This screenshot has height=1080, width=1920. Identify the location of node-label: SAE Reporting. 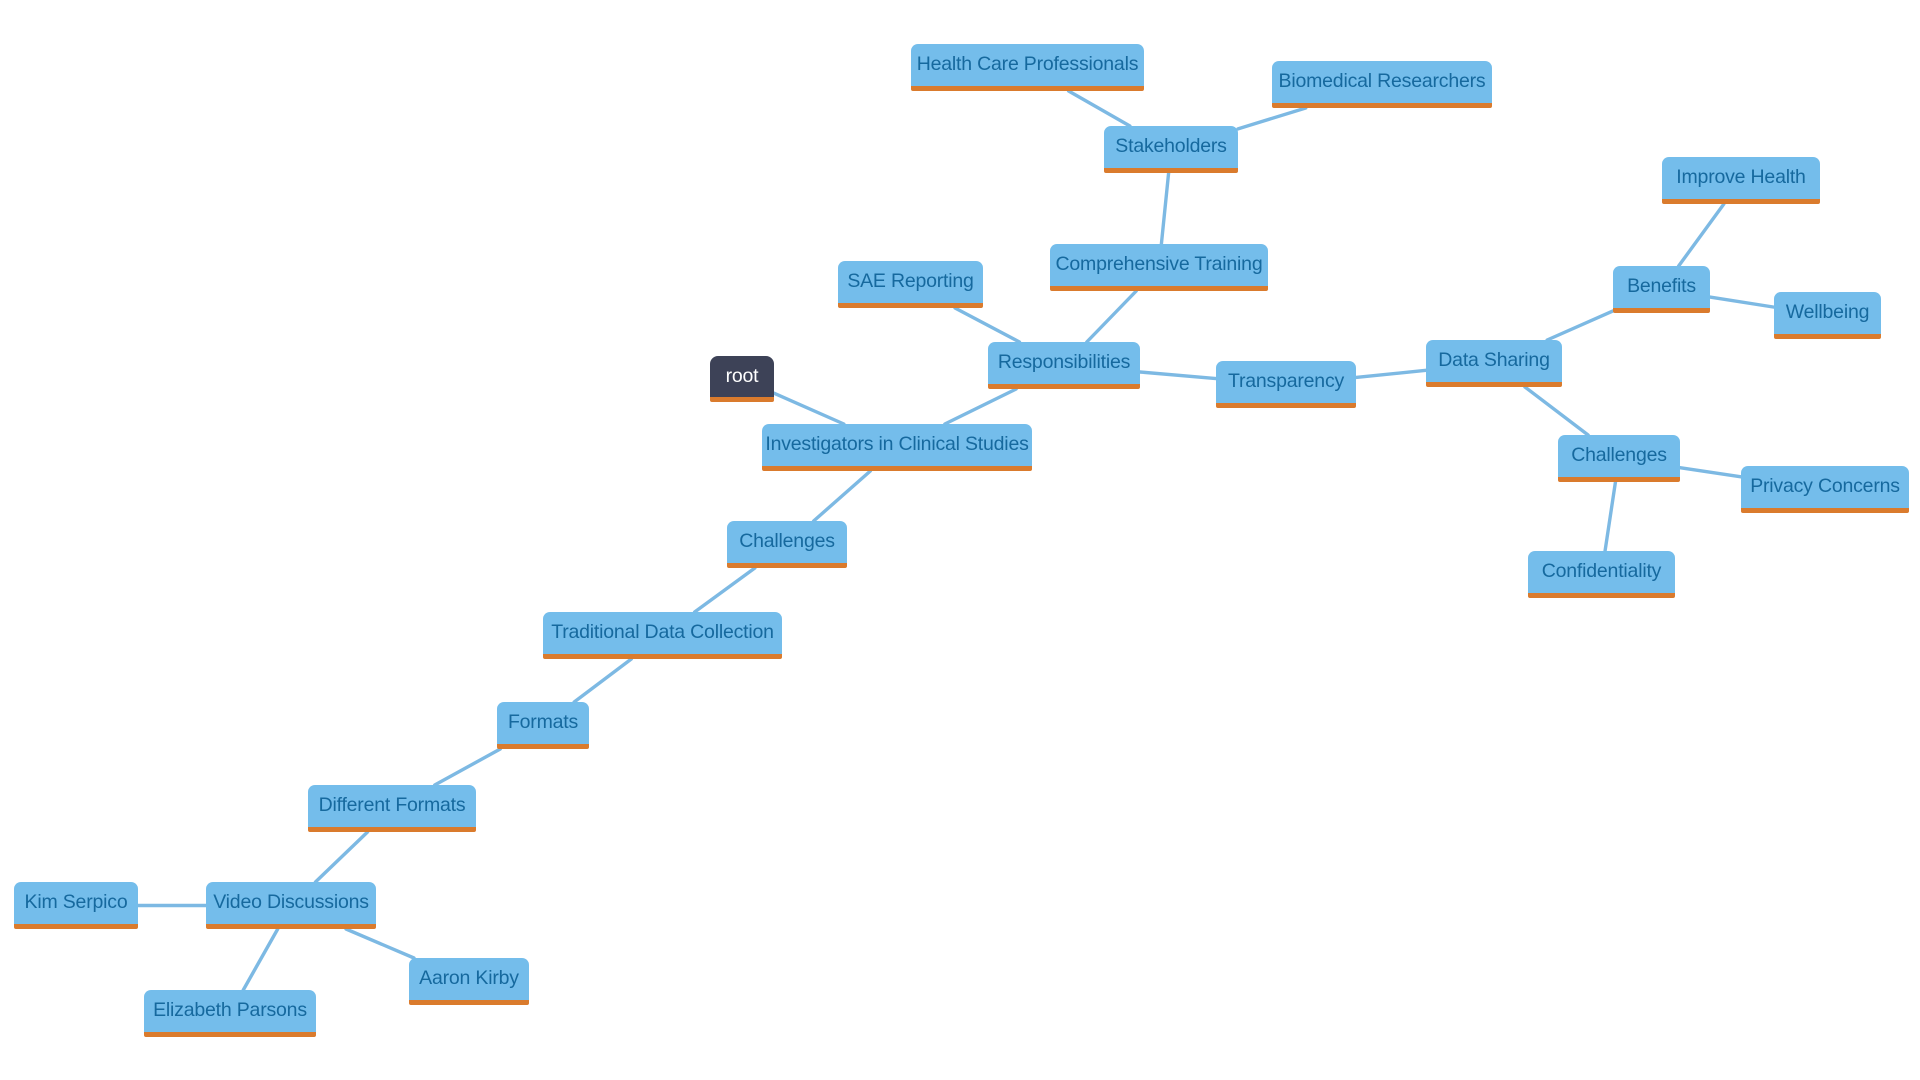
(910, 281).